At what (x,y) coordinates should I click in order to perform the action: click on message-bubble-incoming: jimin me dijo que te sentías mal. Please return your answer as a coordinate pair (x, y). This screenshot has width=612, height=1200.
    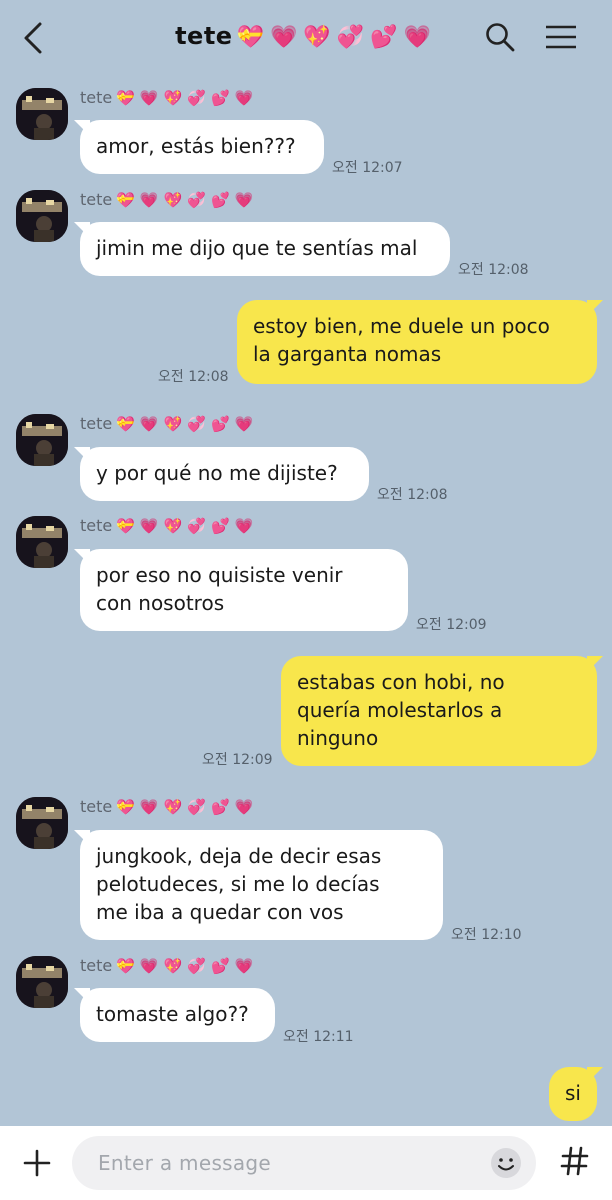
    Looking at the image, I should click on (265, 249).